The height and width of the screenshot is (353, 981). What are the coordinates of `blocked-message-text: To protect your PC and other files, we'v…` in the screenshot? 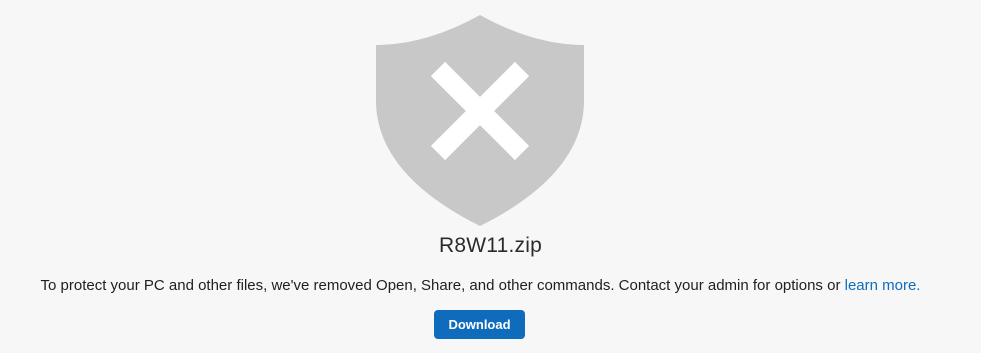 It's located at (442, 285).